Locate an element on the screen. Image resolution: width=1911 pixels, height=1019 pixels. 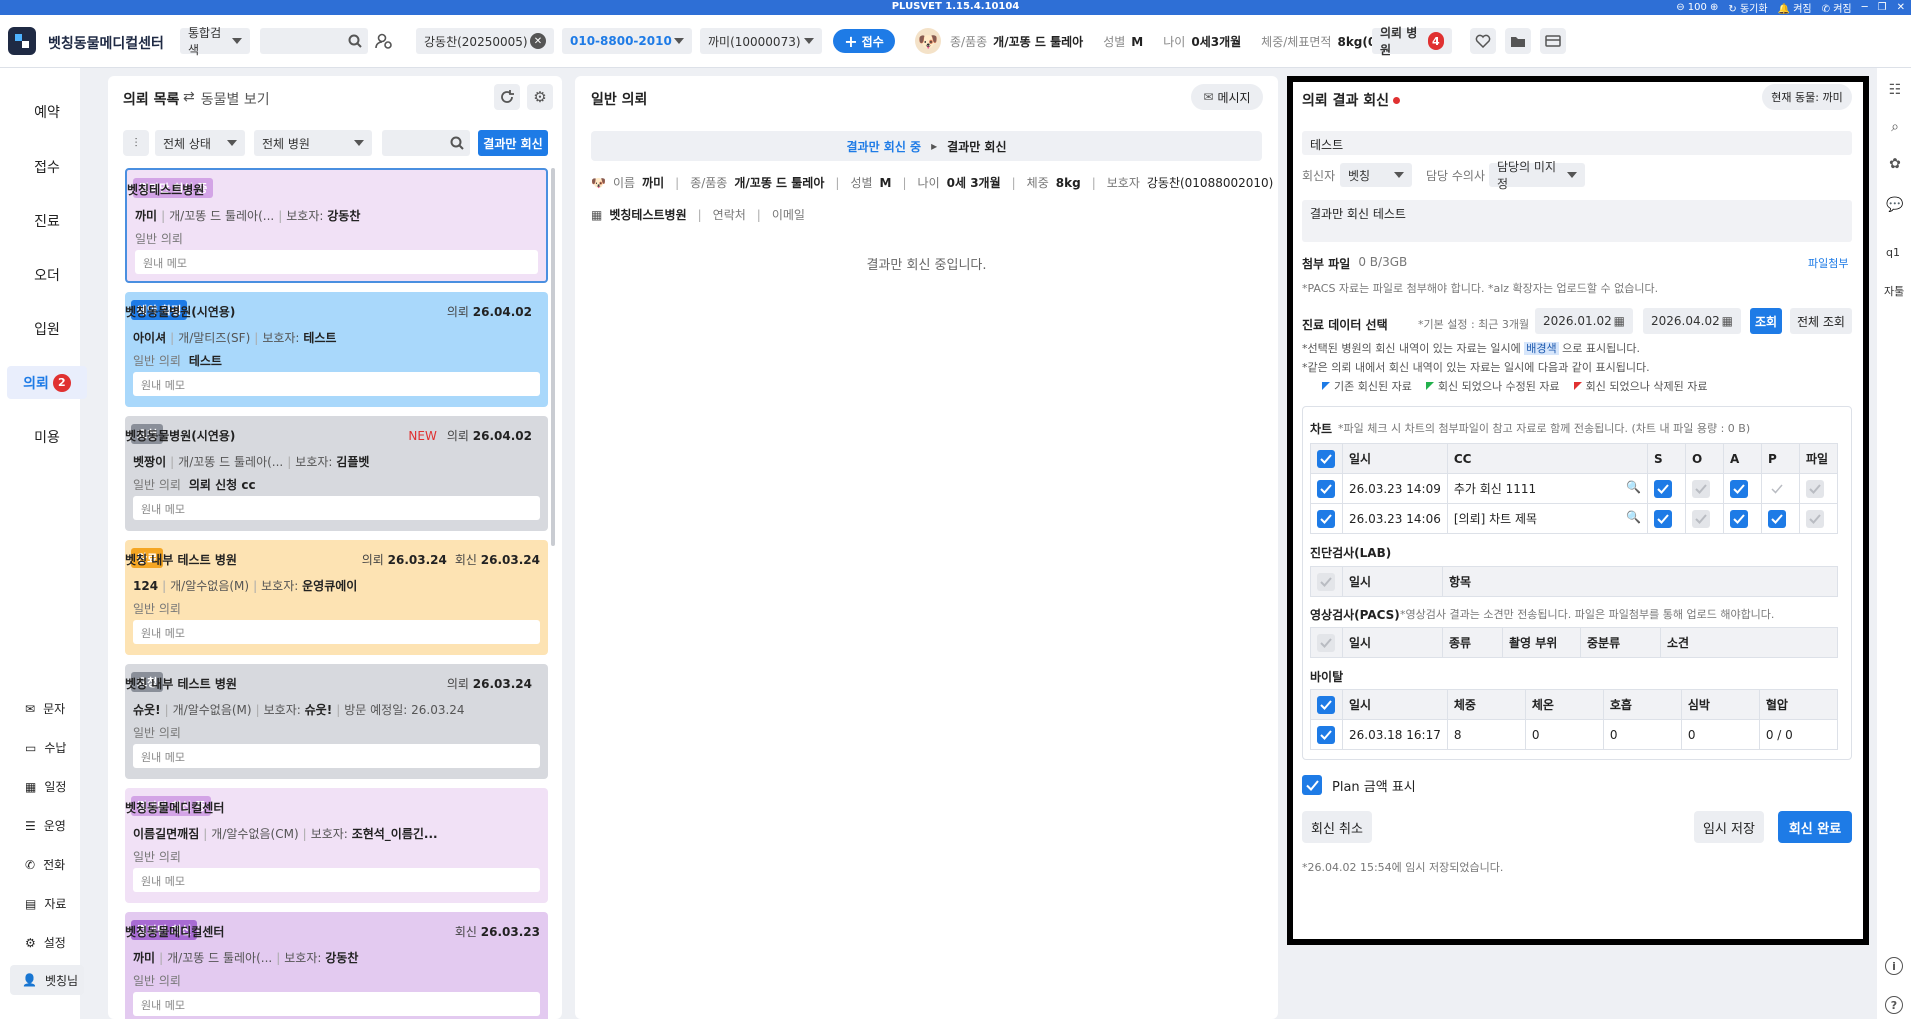
only-result-button: 결과만 회신 is located at coordinates (513, 143).